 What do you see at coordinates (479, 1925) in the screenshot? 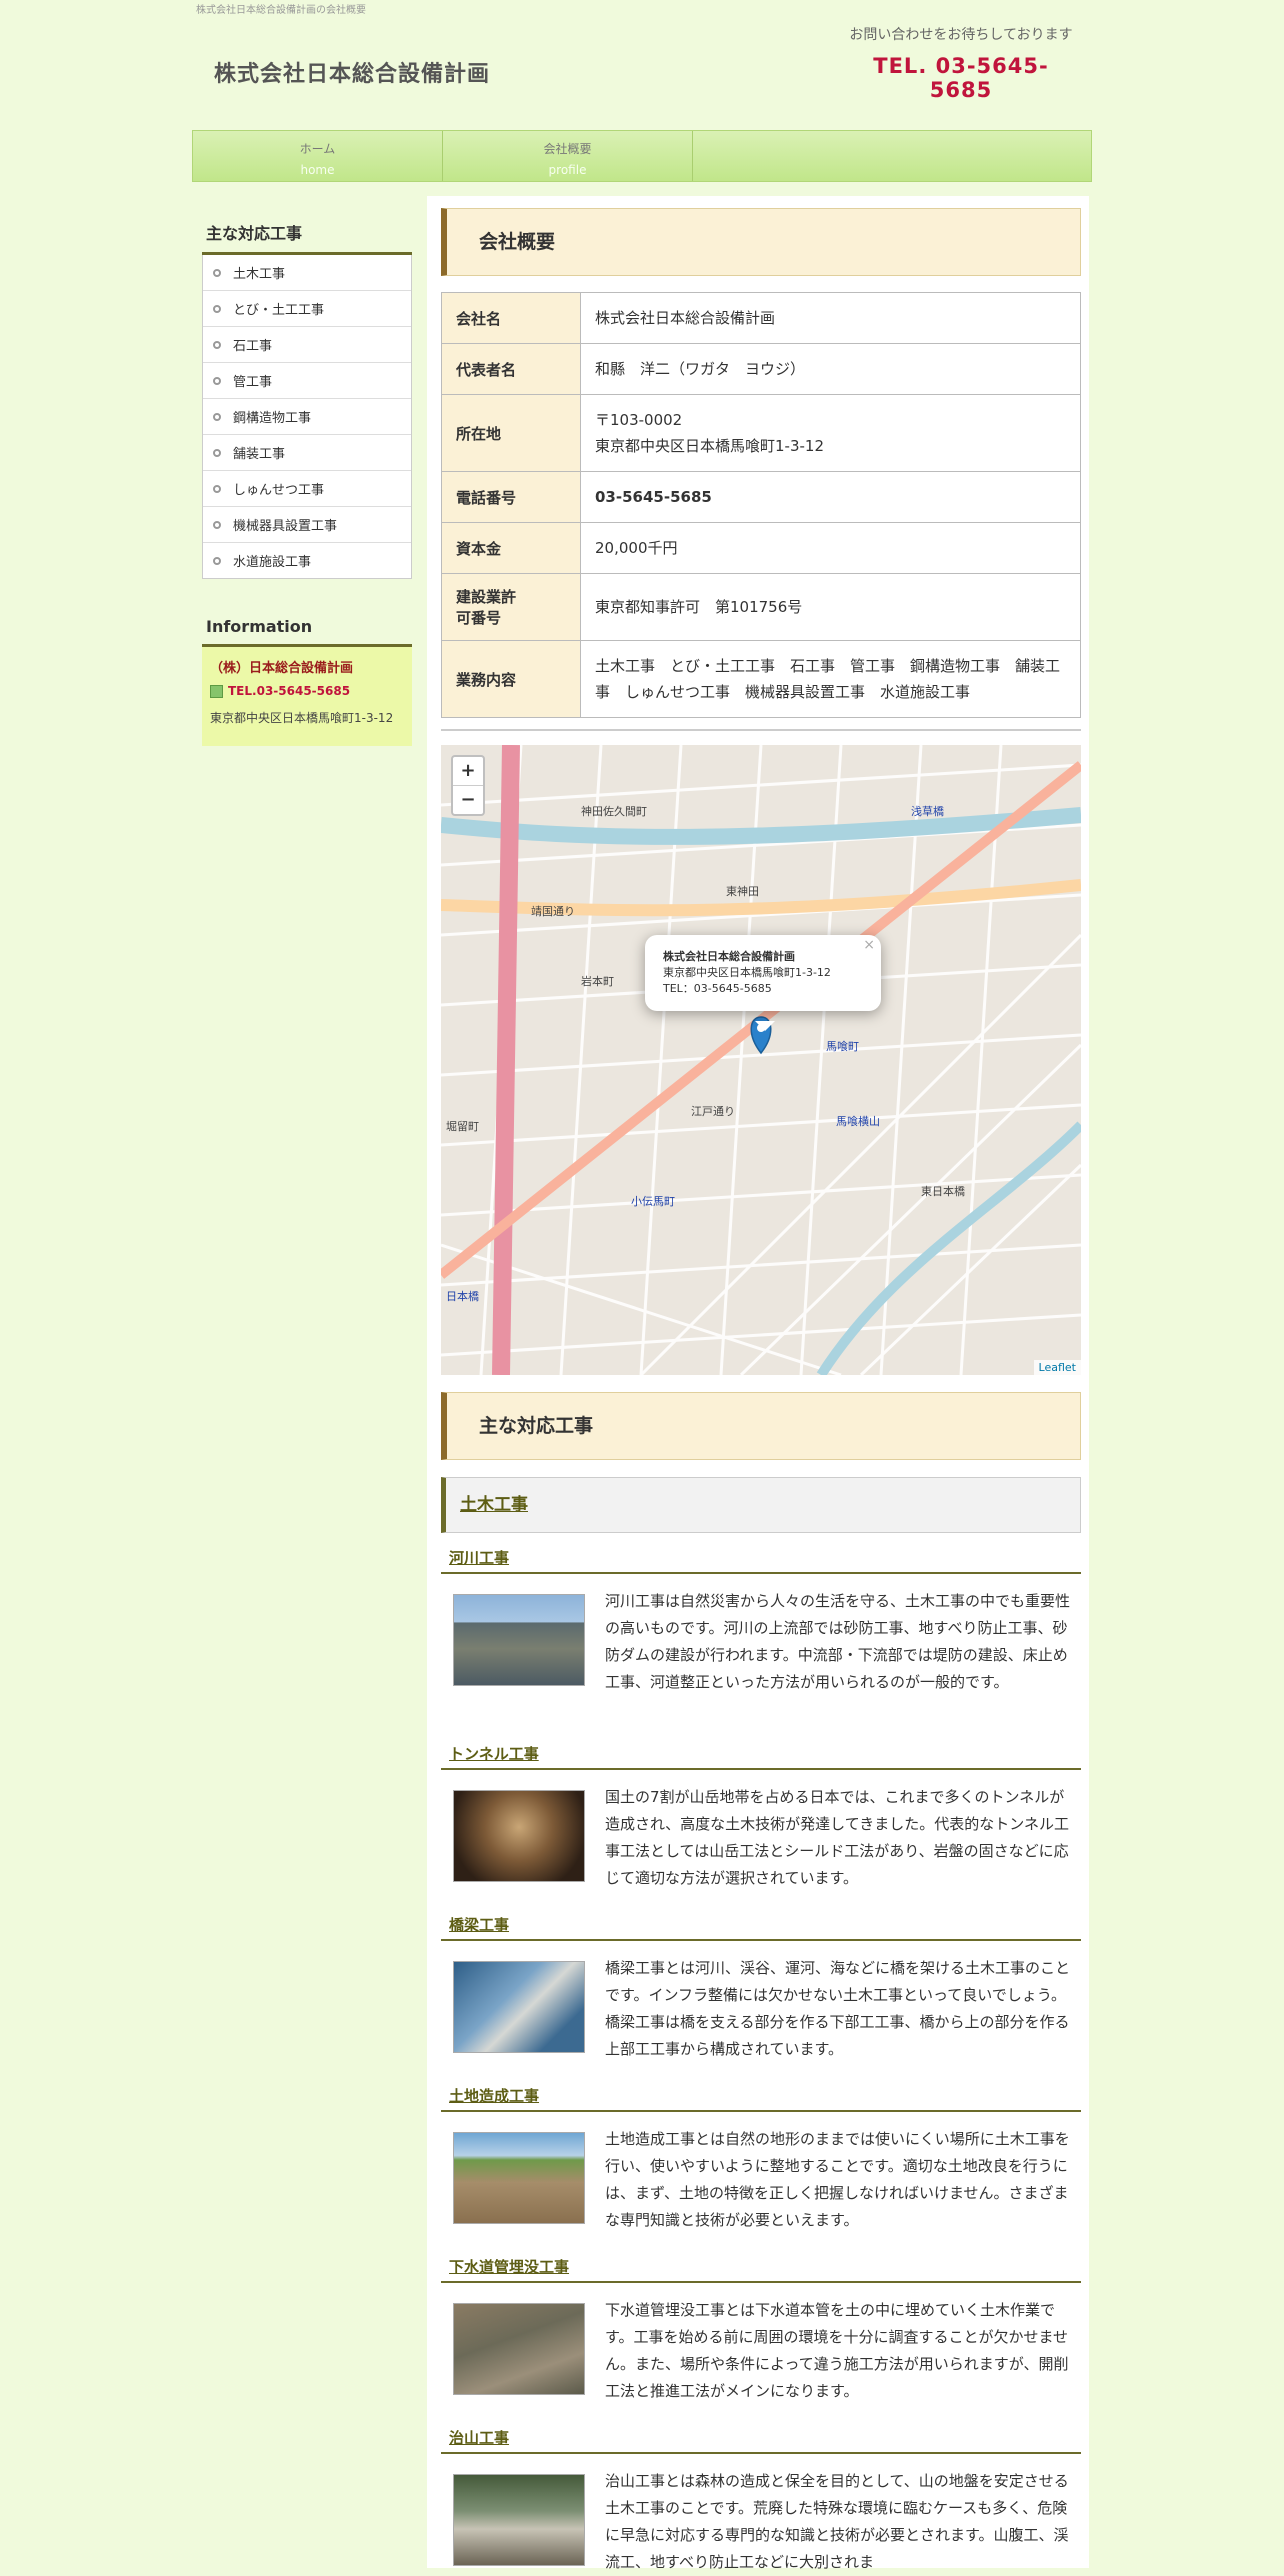
I see `work-item-link: 橋梁工事` at bounding box center [479, 1925].